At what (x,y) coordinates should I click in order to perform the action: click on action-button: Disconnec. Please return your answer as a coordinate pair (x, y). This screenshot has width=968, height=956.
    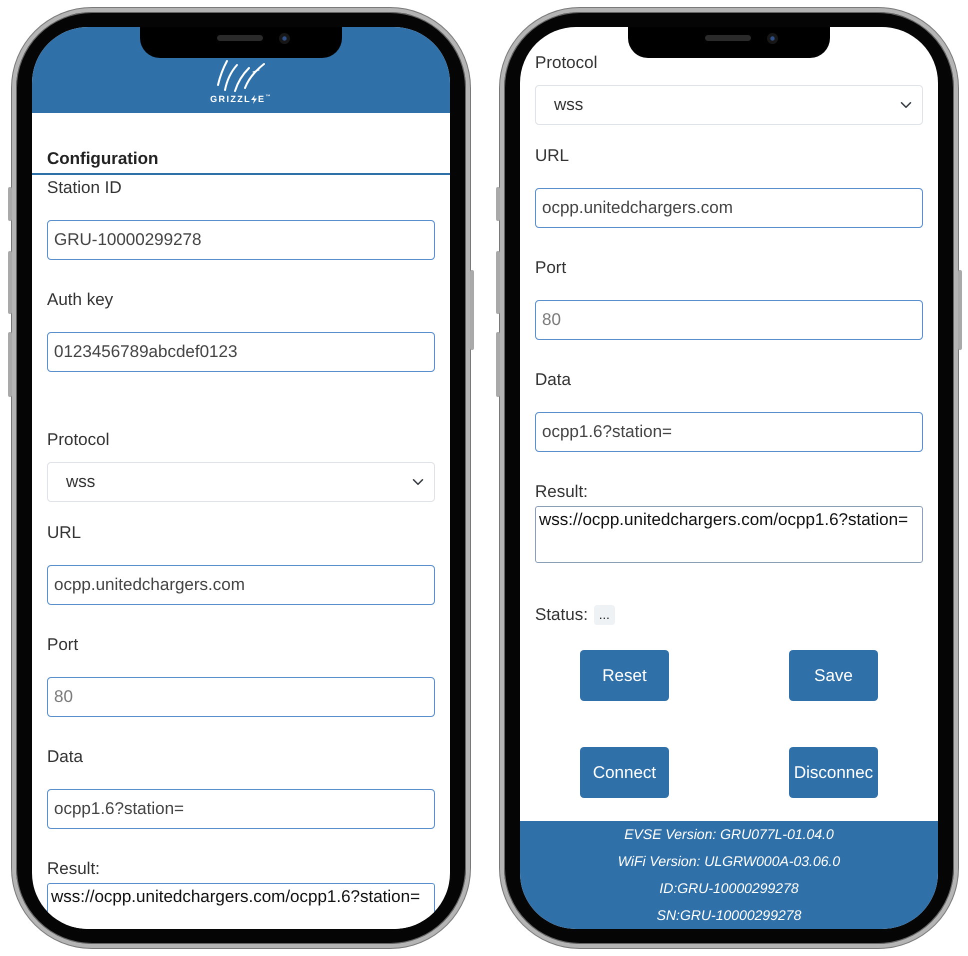
    Looking at the image, I should click on (833, 772).